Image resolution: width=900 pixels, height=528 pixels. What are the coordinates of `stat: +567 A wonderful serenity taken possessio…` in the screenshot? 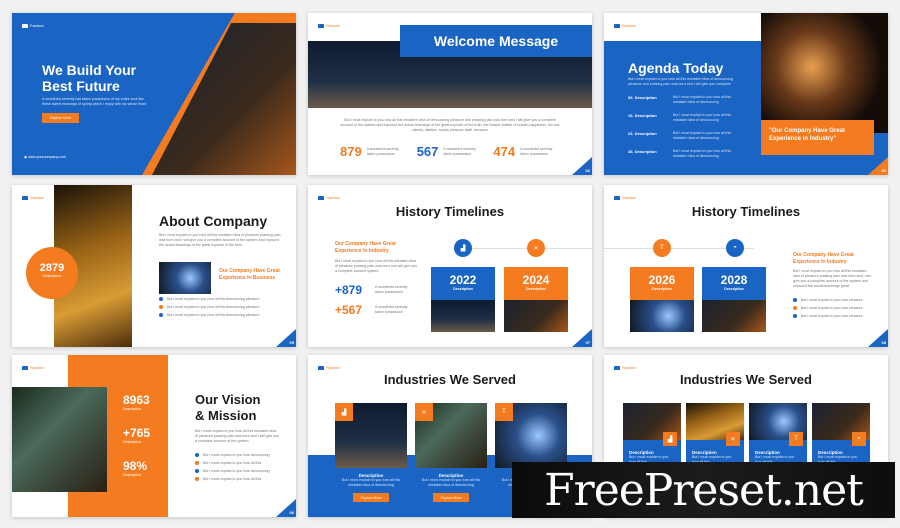 It's located at (371, 310).